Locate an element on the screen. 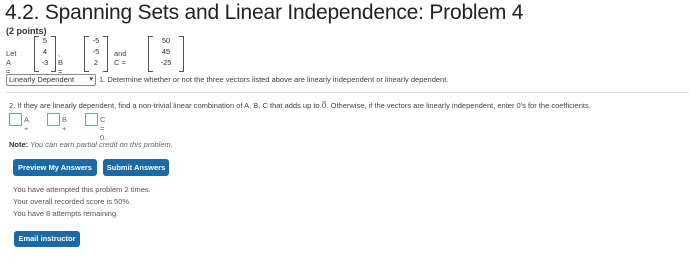 Image resolution: width=700 pixels, height=278 pixels. vector-a-entry-2: 4 is located at coordinates (45, 51).